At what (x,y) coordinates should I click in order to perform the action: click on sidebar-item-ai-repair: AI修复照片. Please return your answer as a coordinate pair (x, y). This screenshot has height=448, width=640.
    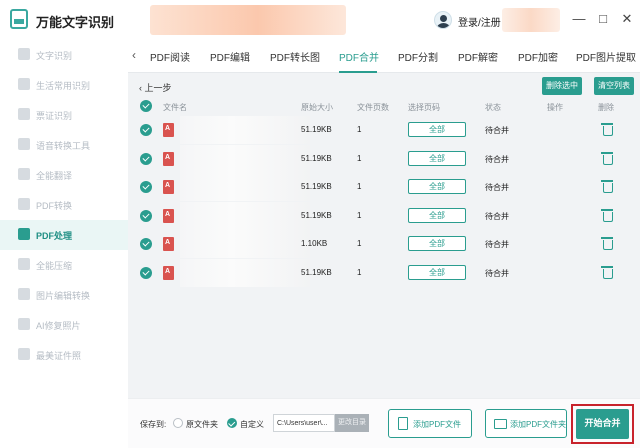
    Looking at the image, I should click on (64, 325).